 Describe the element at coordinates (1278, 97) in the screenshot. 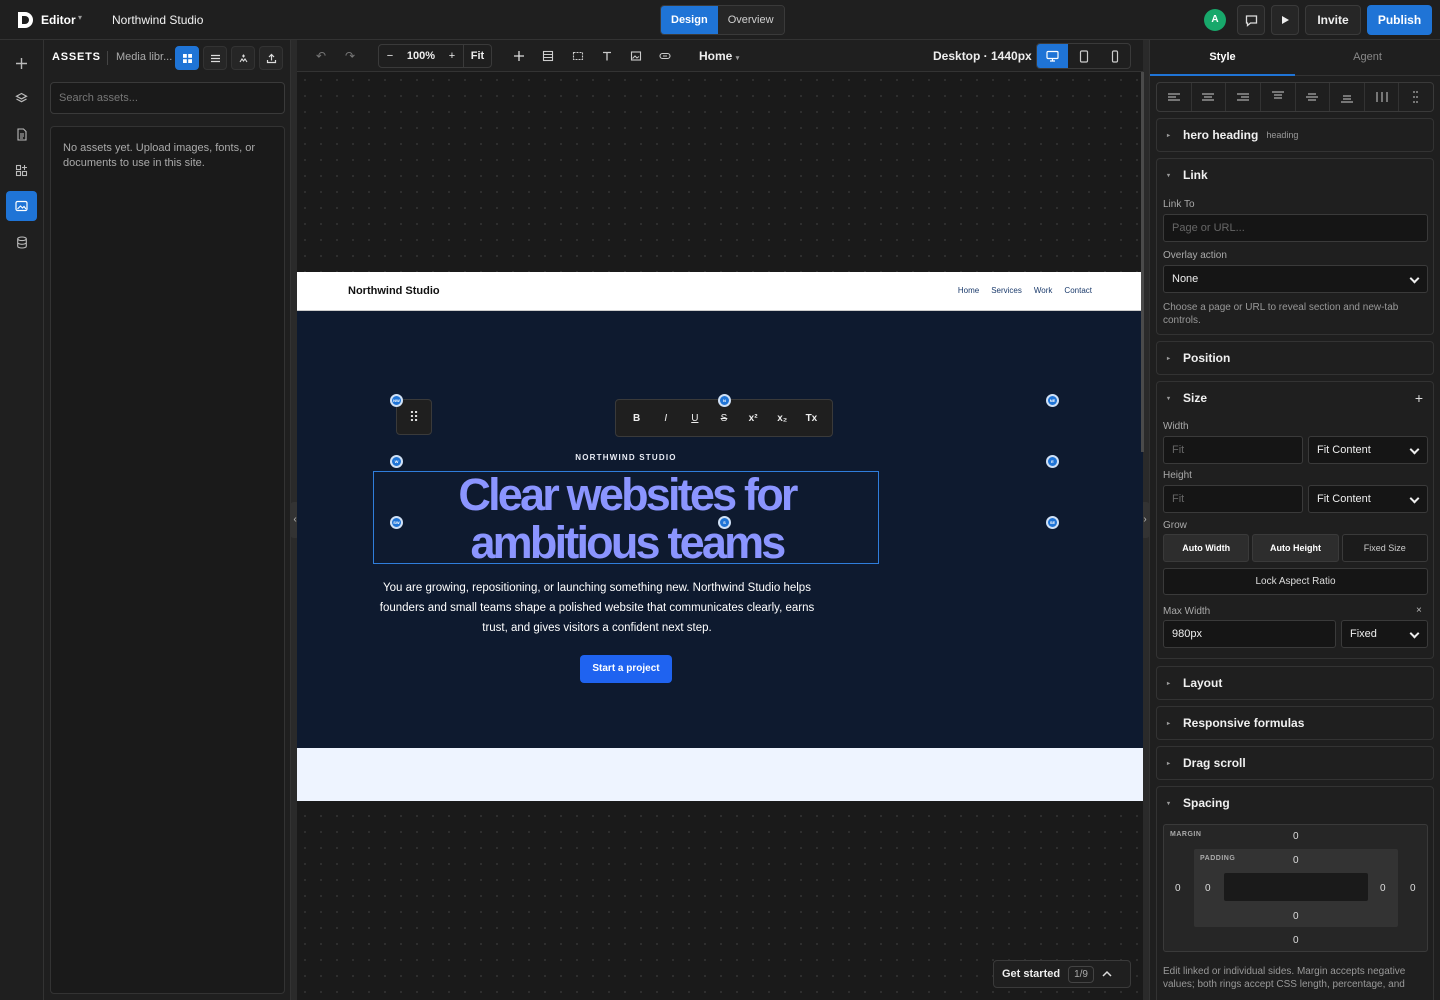

I see `align-top-icon` at that location.